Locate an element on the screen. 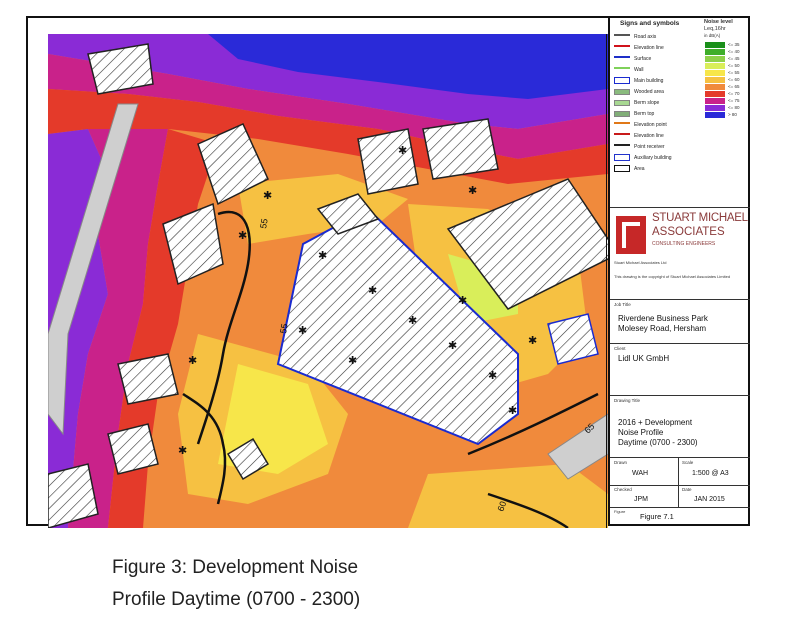 The width and height of the screenshot is (803, 641). legend-item: Surface is located at coordinates (632, 58).